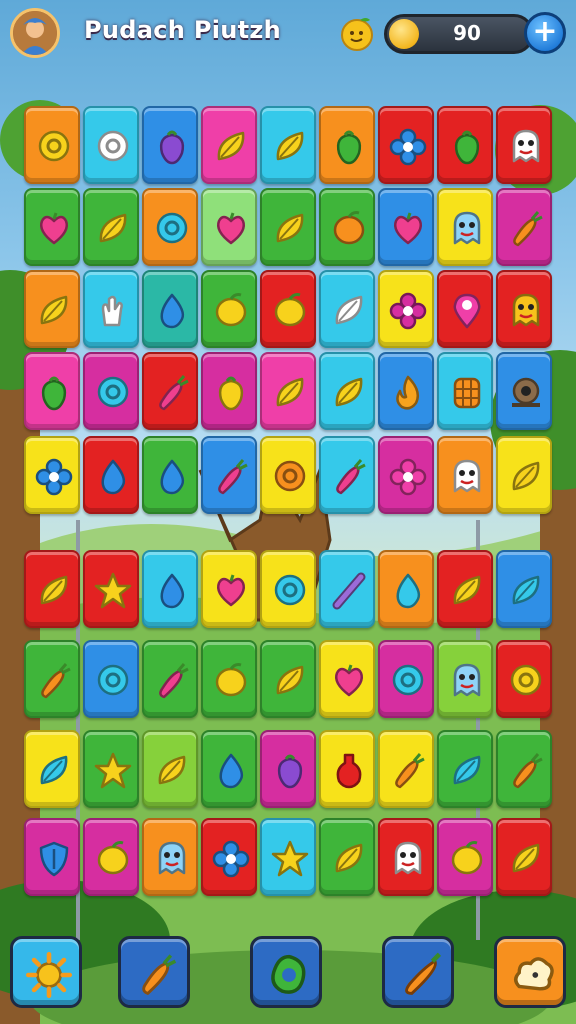  Describe the element at coordinates (288, 769) in the screenshot. I see `tile-r8-c5` at that location.